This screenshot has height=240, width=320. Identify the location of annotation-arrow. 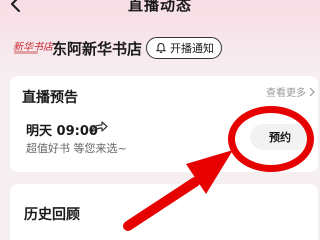
(178, 190).